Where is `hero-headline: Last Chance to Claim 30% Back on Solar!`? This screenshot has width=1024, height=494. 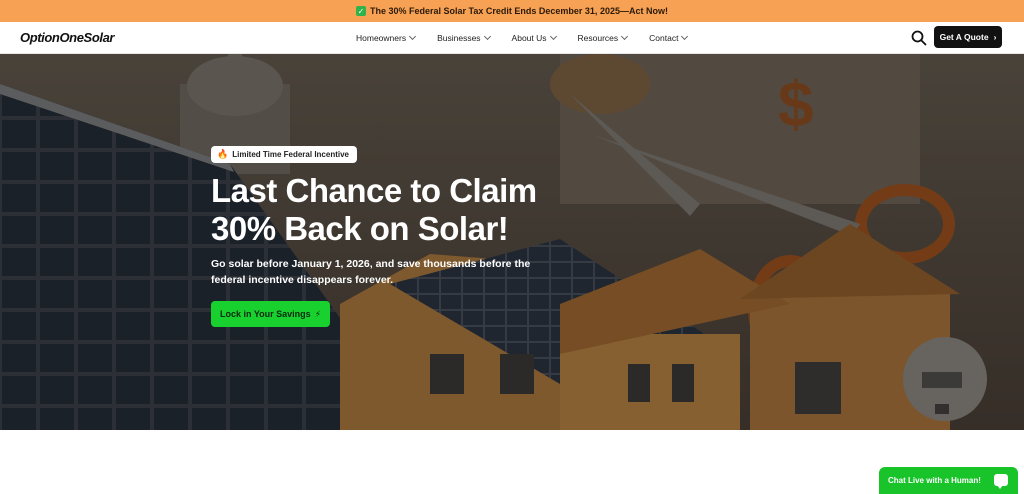
hero-headline: Last Chance to Claim 30% Back on Solar! is located at coordinates (374, 209).